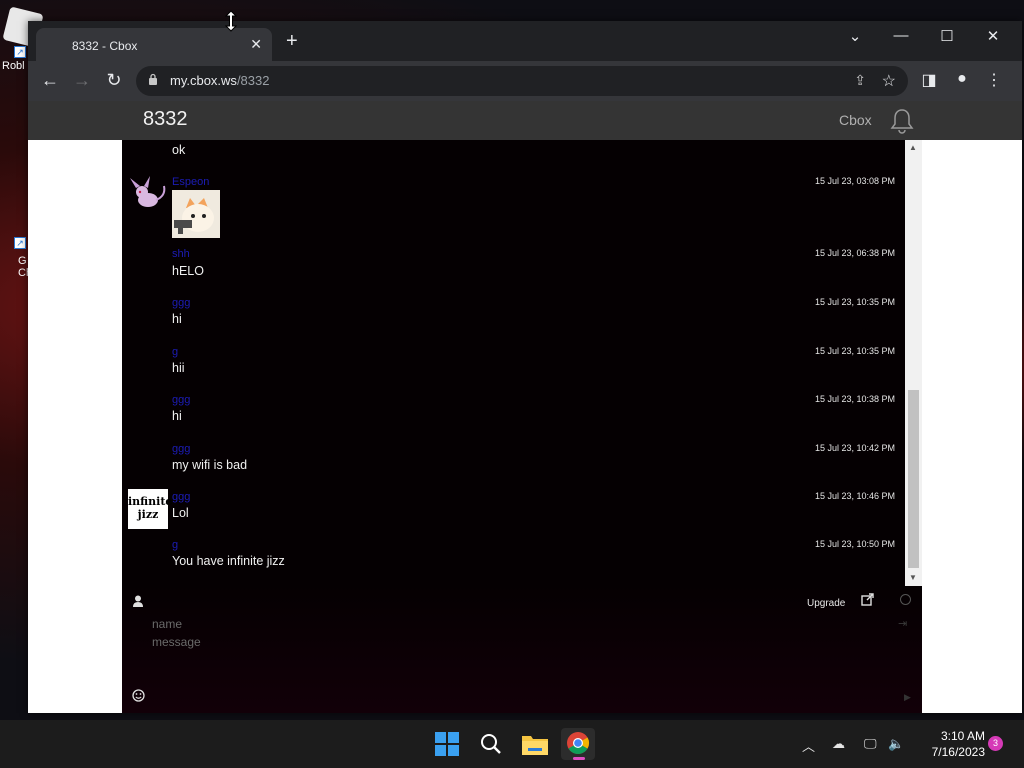  Describe the element at coordinates (203, 80) in the screenshot. I see `url-host: my.cbox.ws` at that location.